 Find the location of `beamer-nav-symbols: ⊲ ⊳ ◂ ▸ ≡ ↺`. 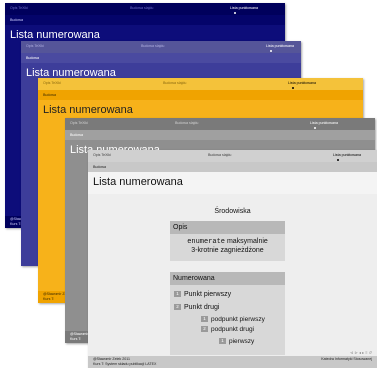

beamer-nav-symbols: ⊲ ⊳ ◂ ▸ ≡ ↺ is located at coordinates (361, 352).